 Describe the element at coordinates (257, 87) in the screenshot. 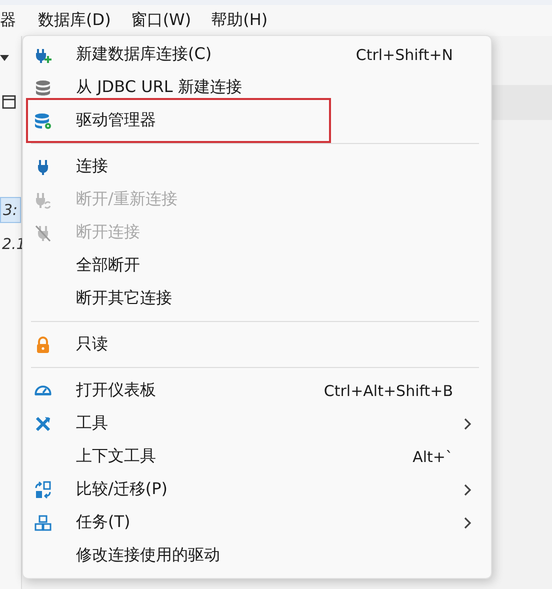

I see `menu-item: 从 JDBC URL 新建连接` at that location.